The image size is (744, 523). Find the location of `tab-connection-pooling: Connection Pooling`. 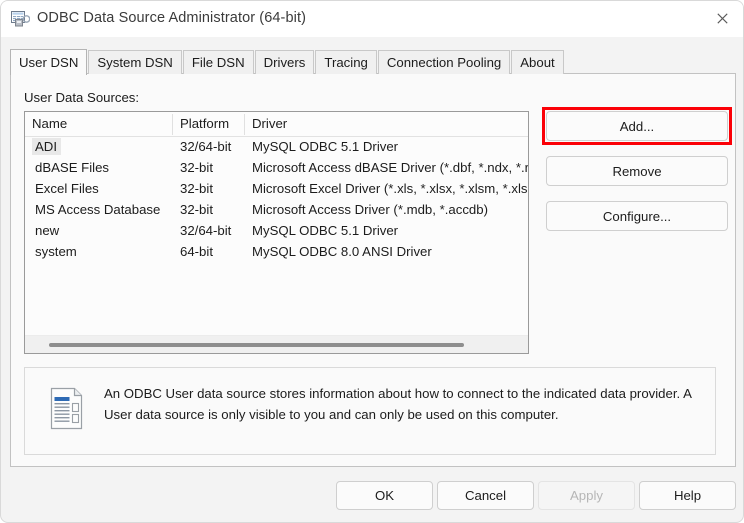

tab-connection-pooling: Connection Pooling is located at coordinates (444, 62).